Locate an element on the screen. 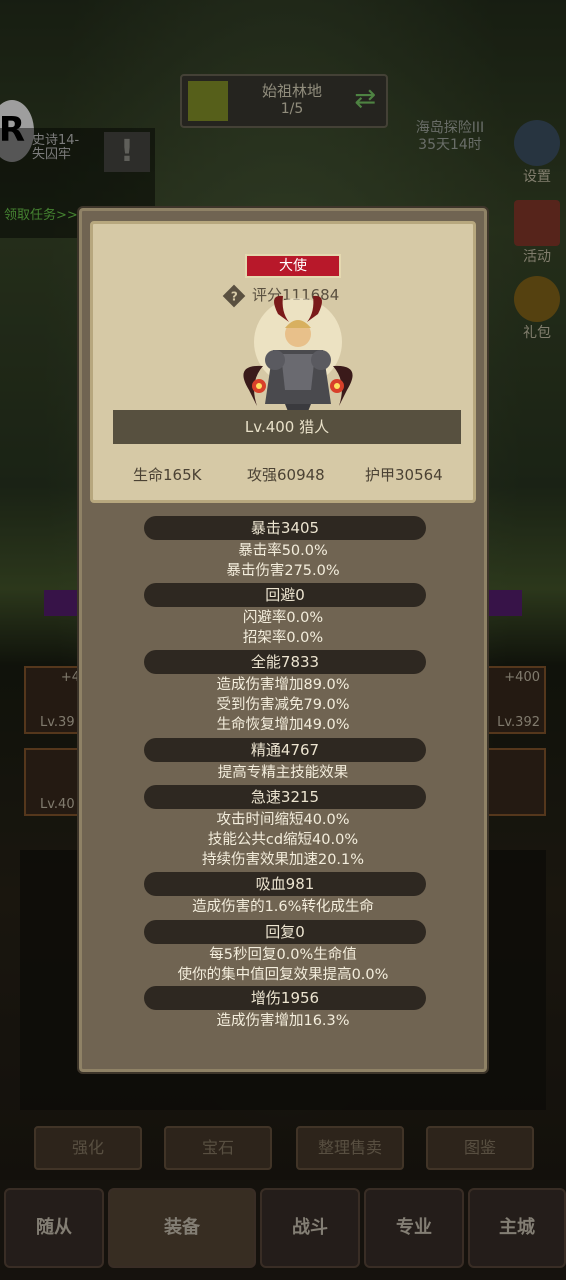 The height and width of the screenshot is (1280, 566). attribute-detail: 造成伤害的1.6%转化成生命 is located at coordinates (283, 907).